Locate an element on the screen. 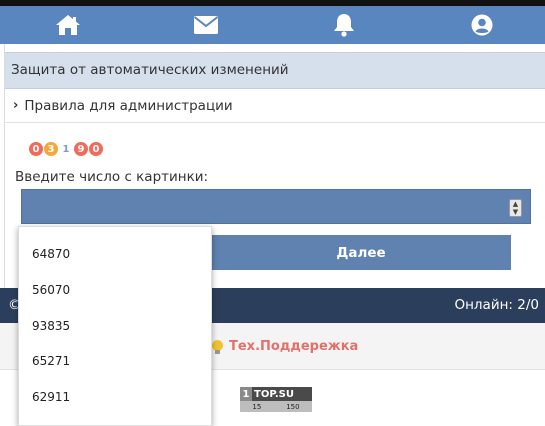  spinner-down-icon: ▼ is located at coordinates (515, 212).